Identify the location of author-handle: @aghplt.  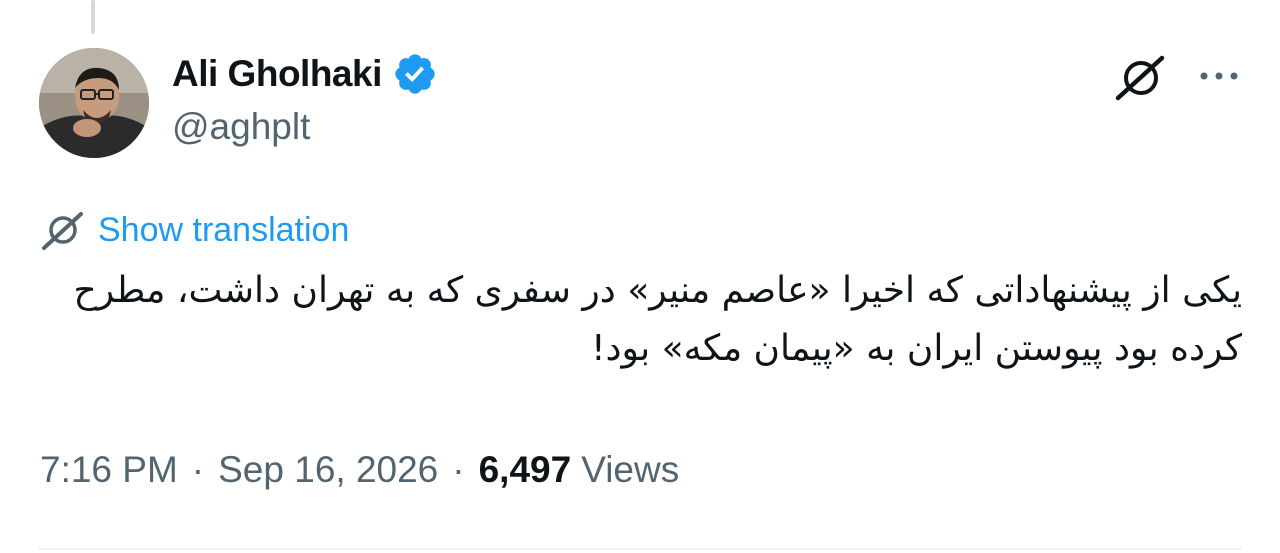
(241, 127).